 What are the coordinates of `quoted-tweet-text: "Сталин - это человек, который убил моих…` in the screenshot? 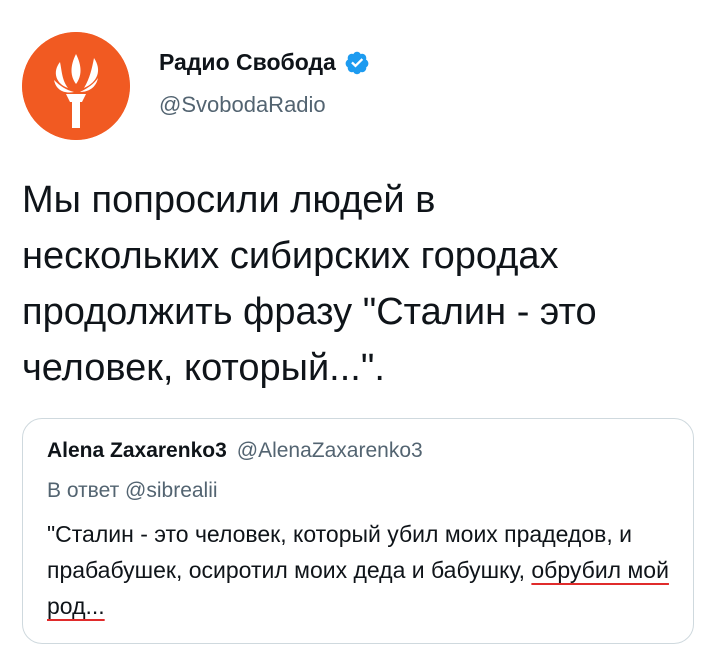 It's located at (362, 570).